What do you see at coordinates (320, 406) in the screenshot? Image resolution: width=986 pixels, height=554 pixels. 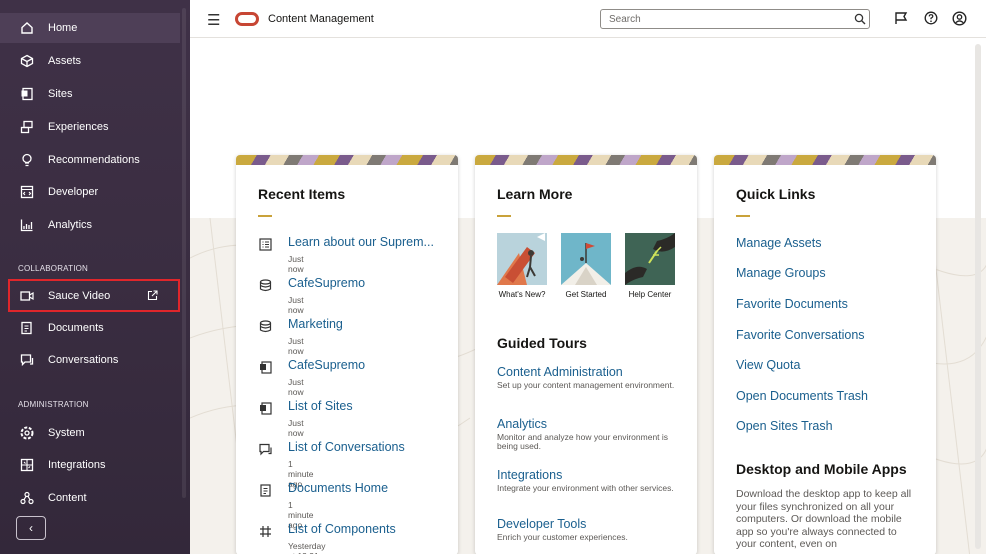 I see `recent-item-link: List of Sites` at bounding box center [320, 406].